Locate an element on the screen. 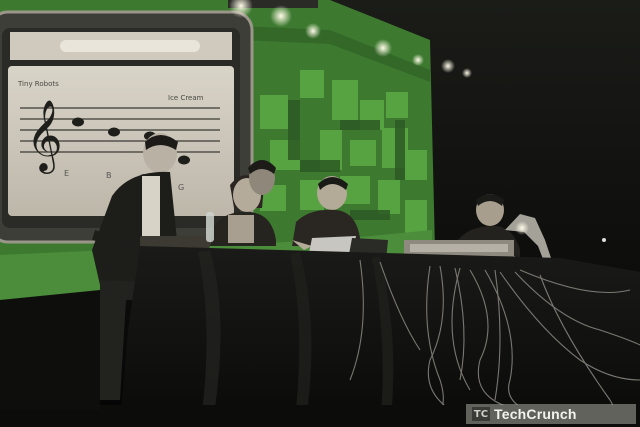 The height and width of the screenshot is (427, 640). note-letter-1: E is located at coordinates (66, 173).